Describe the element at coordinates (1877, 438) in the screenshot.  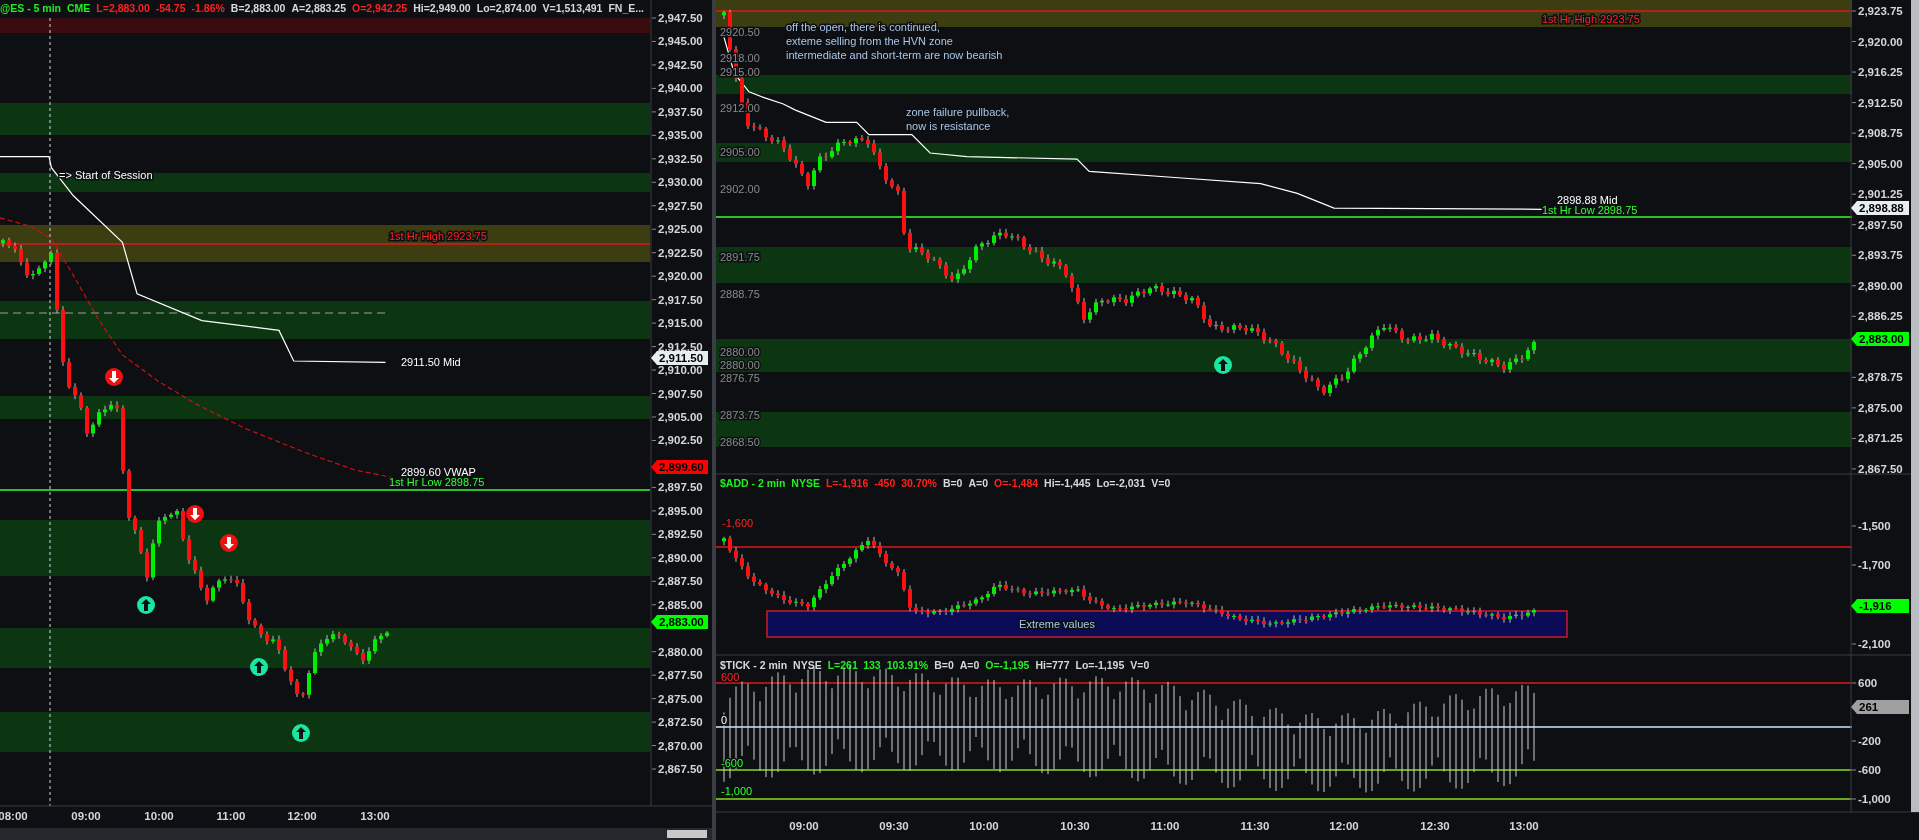
I see `axis-label: 2,871.25` at that location.